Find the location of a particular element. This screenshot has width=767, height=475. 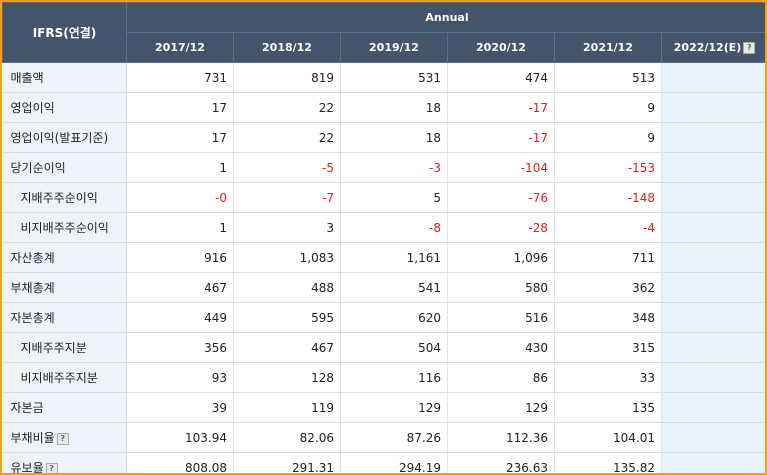

row-label: 부채비율? is located at coordinates (64, 437).